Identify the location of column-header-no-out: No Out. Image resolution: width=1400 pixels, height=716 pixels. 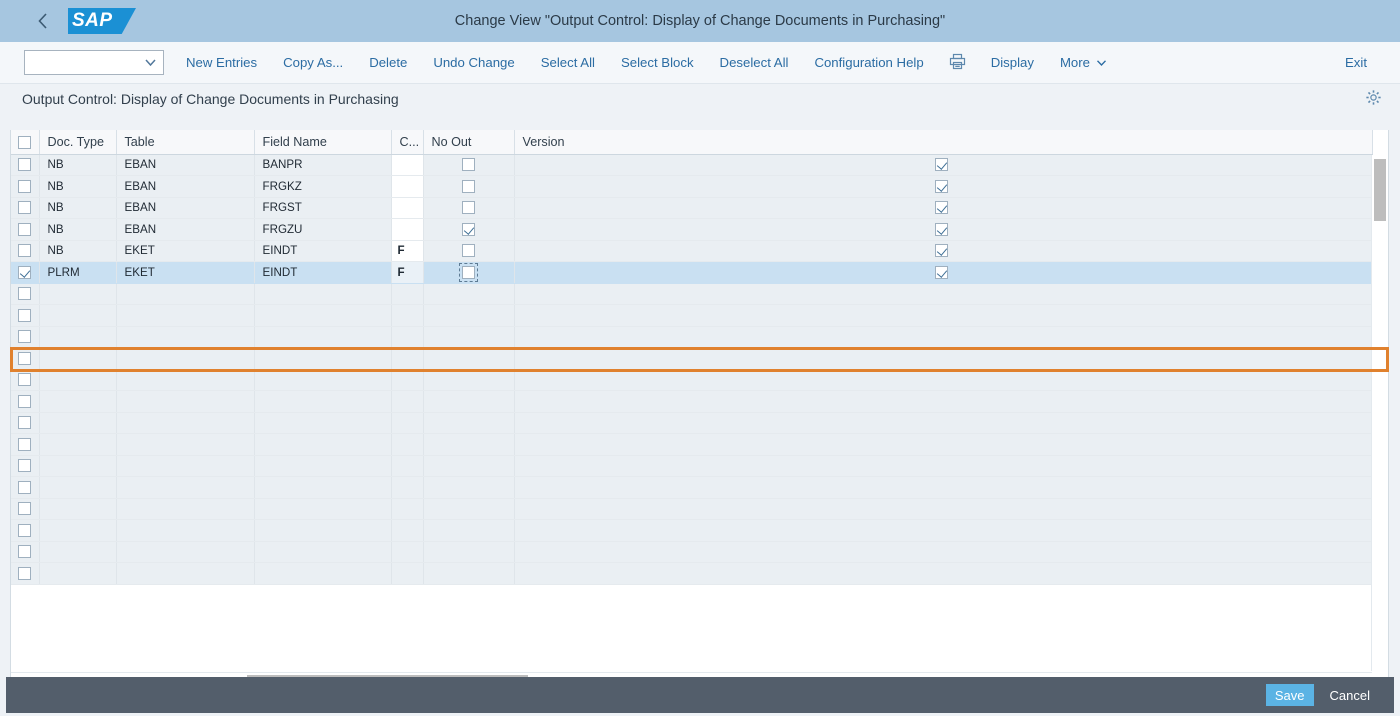
(469, 142).